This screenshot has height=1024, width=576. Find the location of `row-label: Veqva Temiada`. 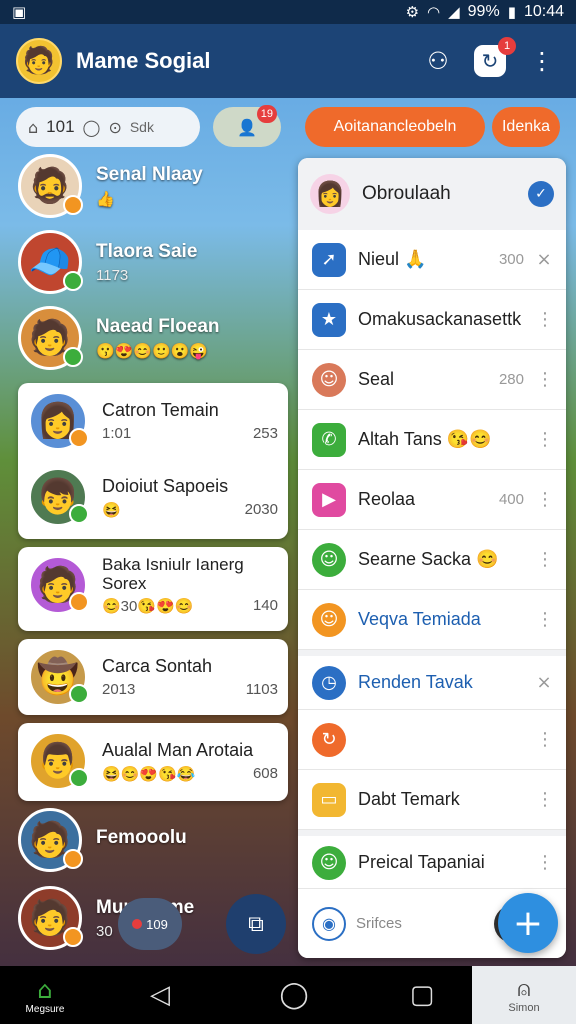

row-label: Veqva Temiada is located at coordinates (419, 619).